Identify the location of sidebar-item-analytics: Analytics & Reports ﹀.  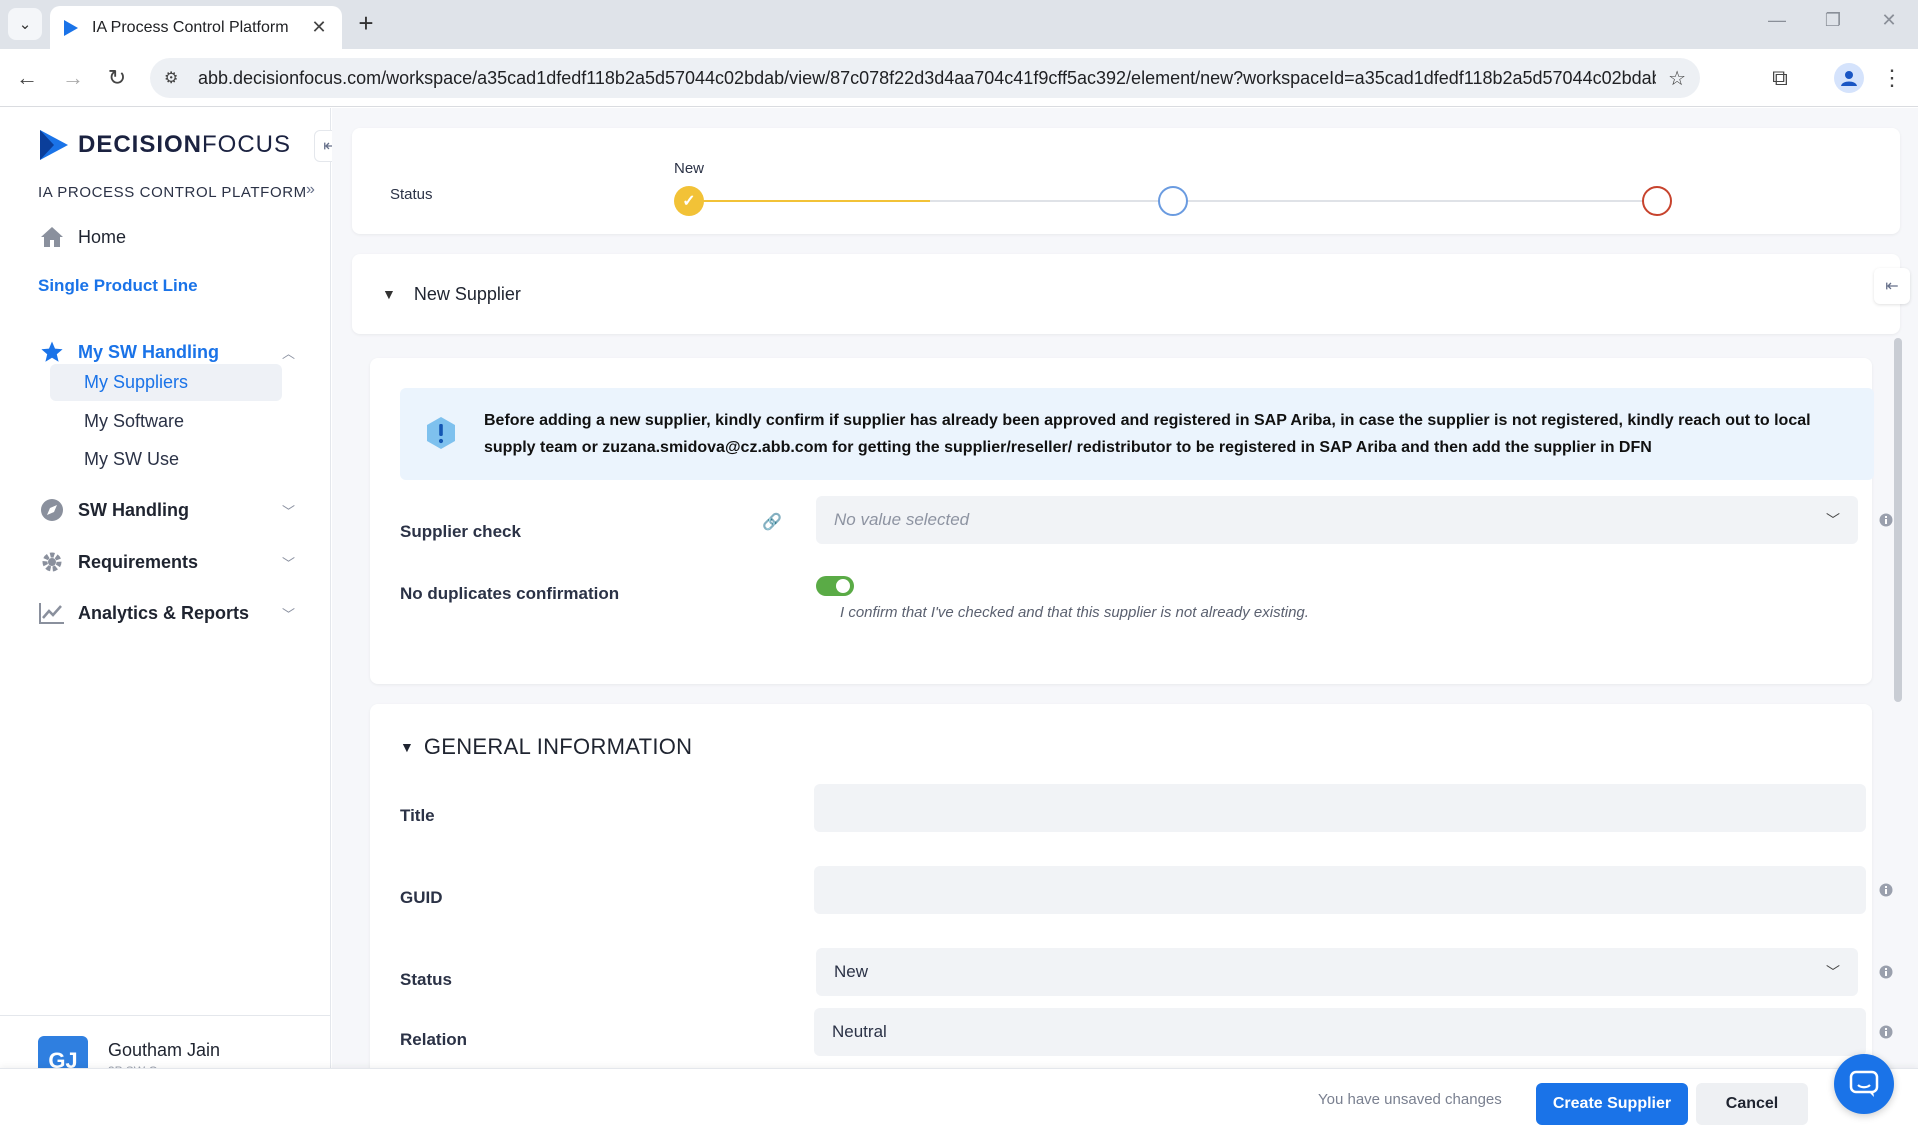
(166, 613).